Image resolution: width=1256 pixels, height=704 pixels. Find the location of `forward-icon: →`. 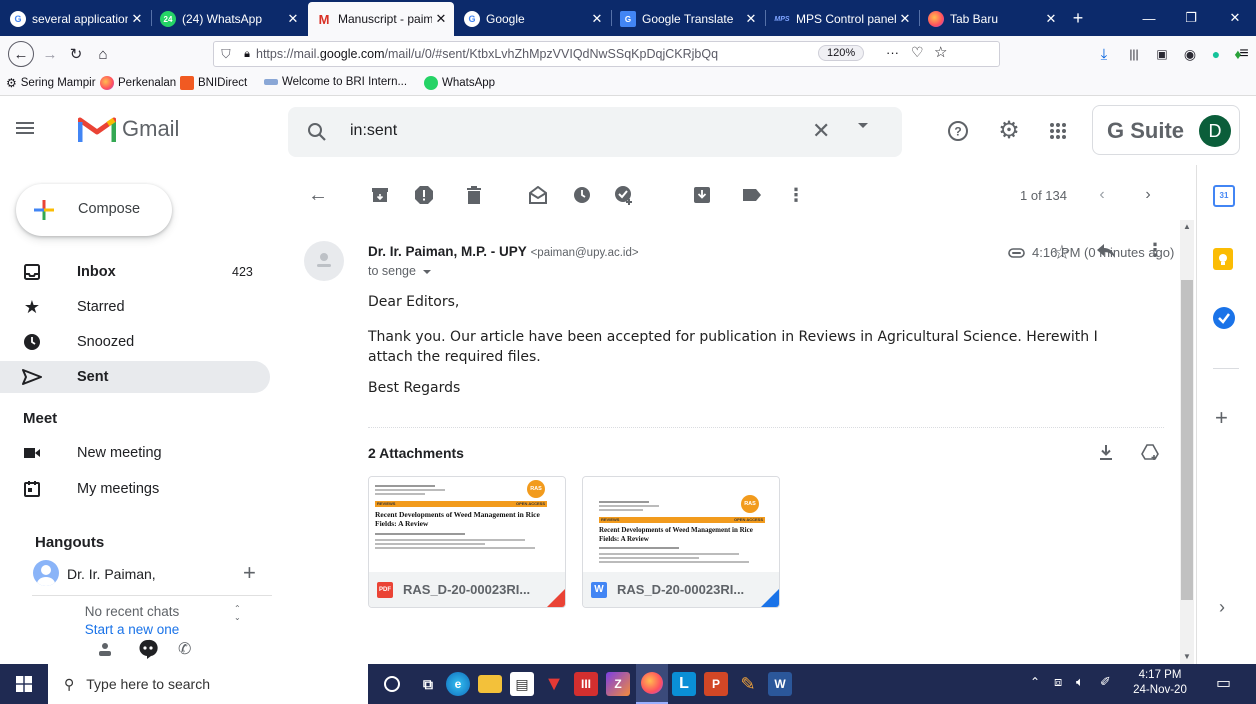

forward-icon: → is located at coordinates (50, 54).